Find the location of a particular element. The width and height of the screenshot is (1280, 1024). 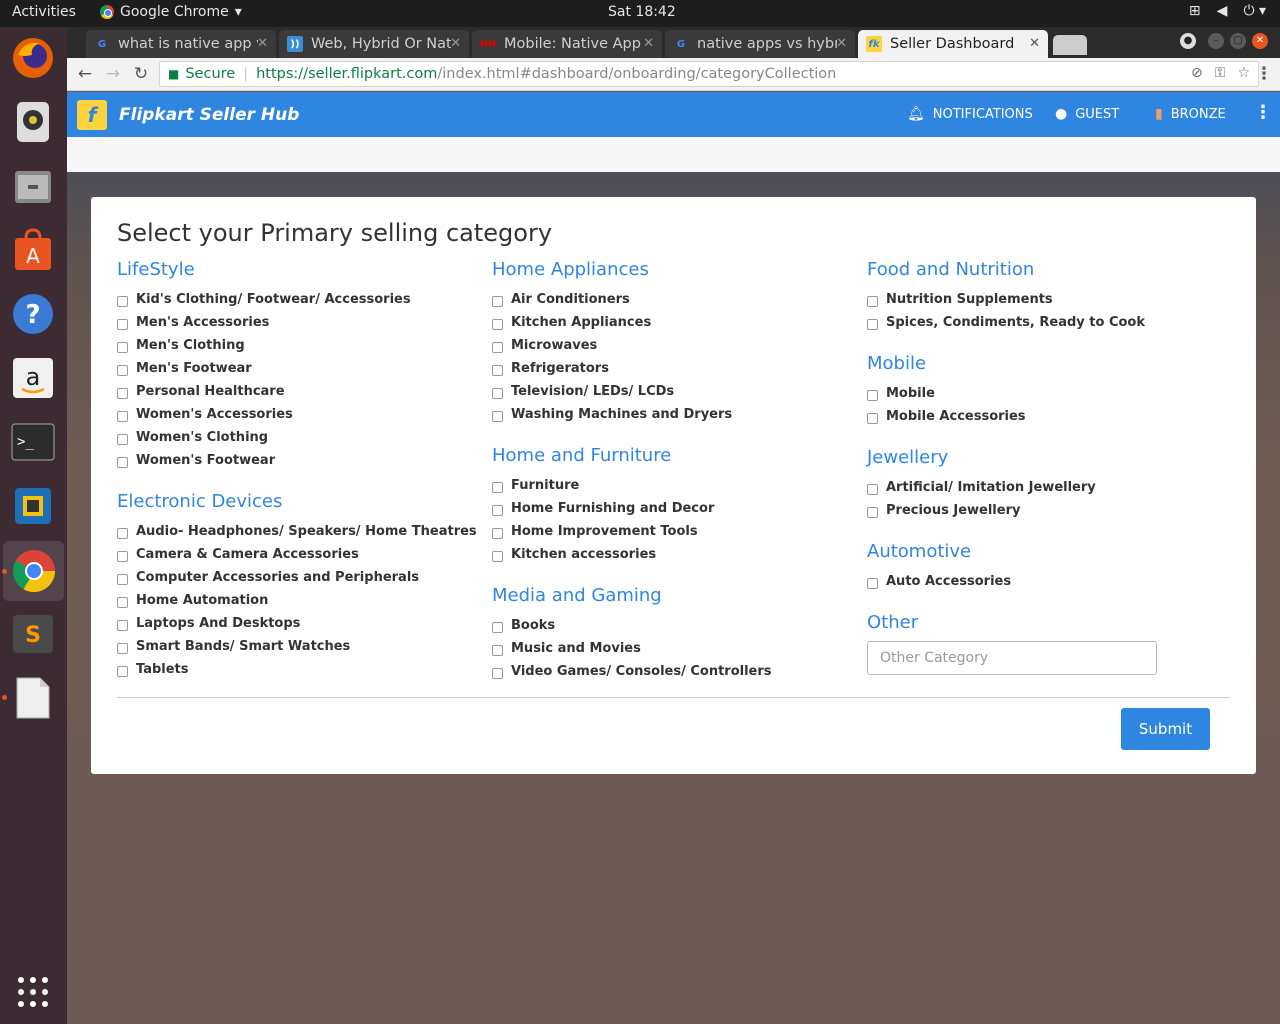

submit-button: Submit is located at coordinates (1165, 729).